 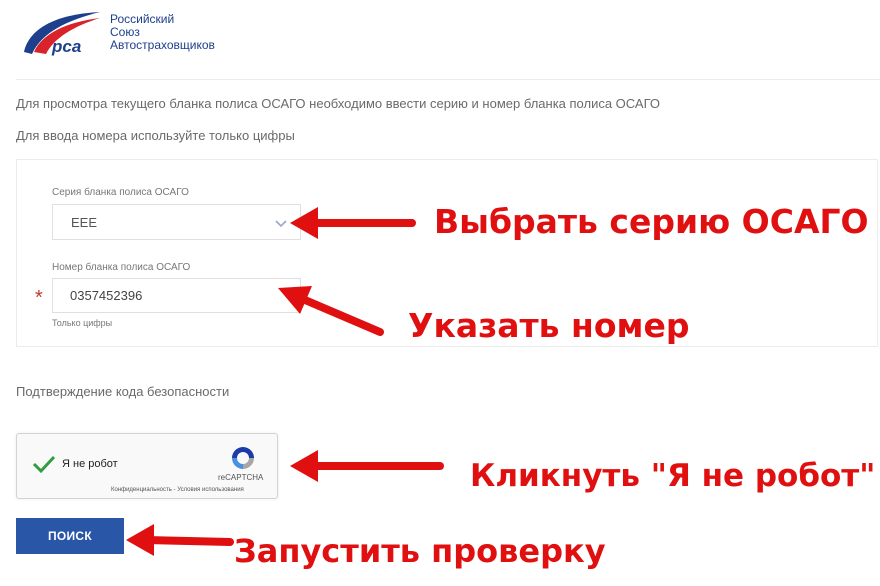 What do you see at coordinates (420, 551) in the screenshot?
I see `annotation-run-check: Запустить проверку` at bounding box center [420, 551].